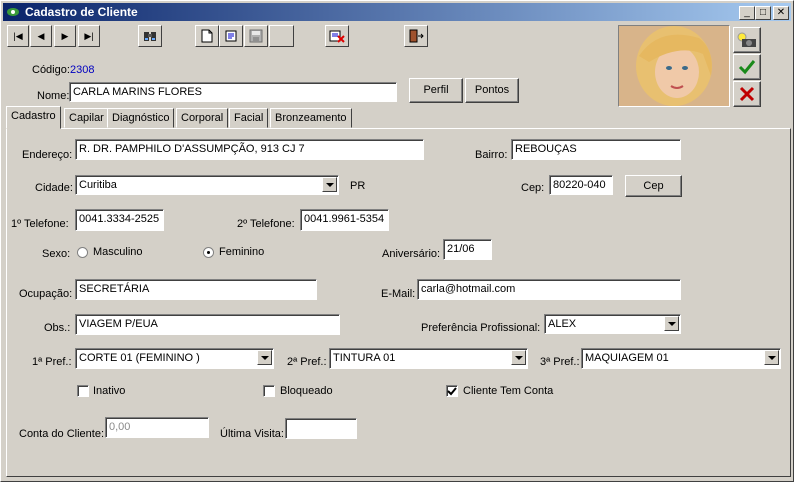 This screenshot has width=794, height=482. I want to click on camera-icon, so click(746, 39).